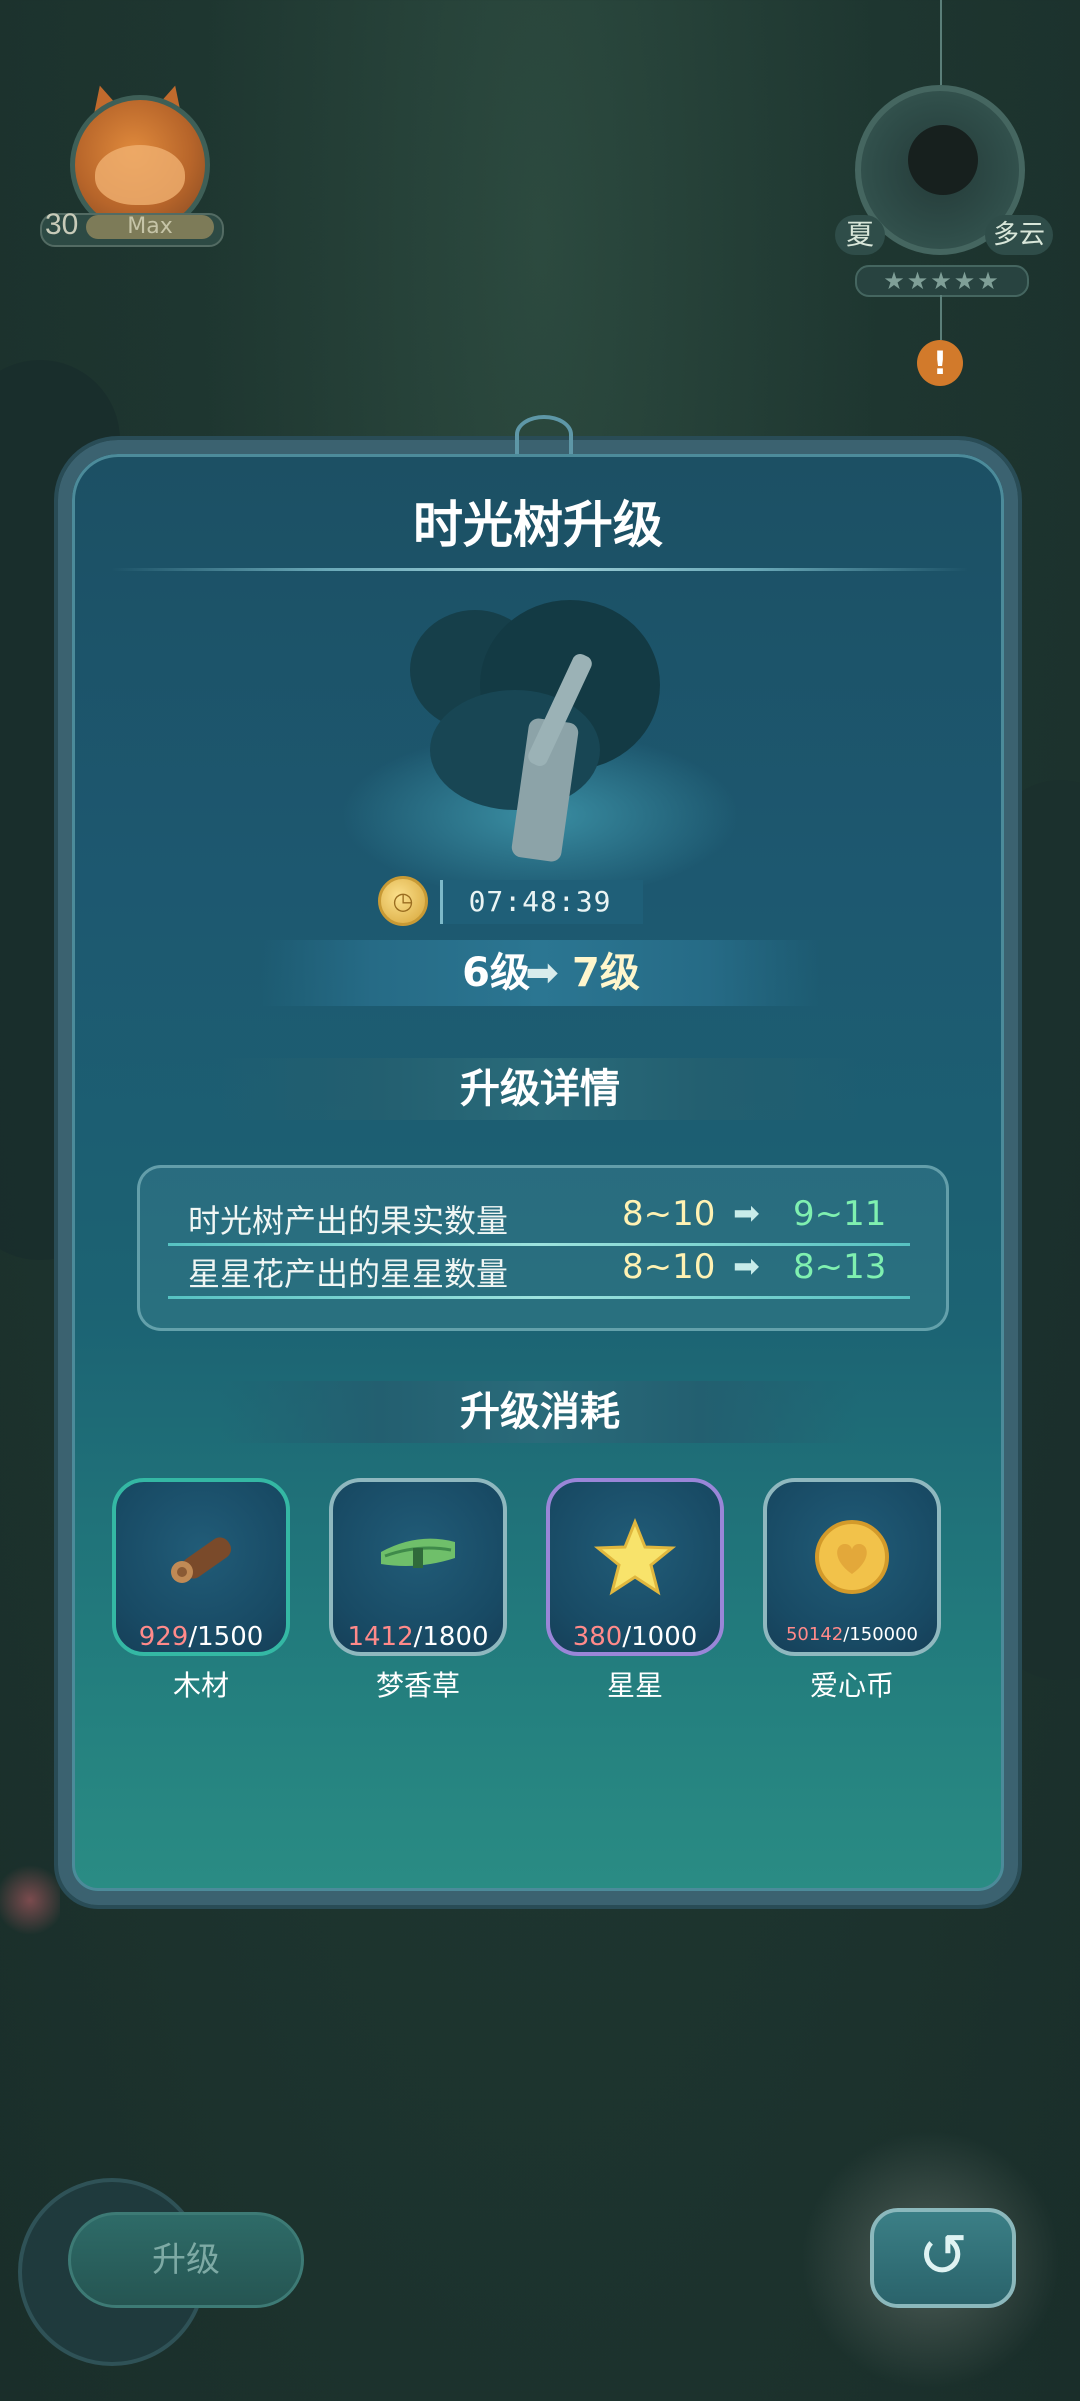 This screenshot has height=2401, width=1080. Describe the element at coordinates (940, 363) in the screenshot. I see `alert-icon: !` at that location.